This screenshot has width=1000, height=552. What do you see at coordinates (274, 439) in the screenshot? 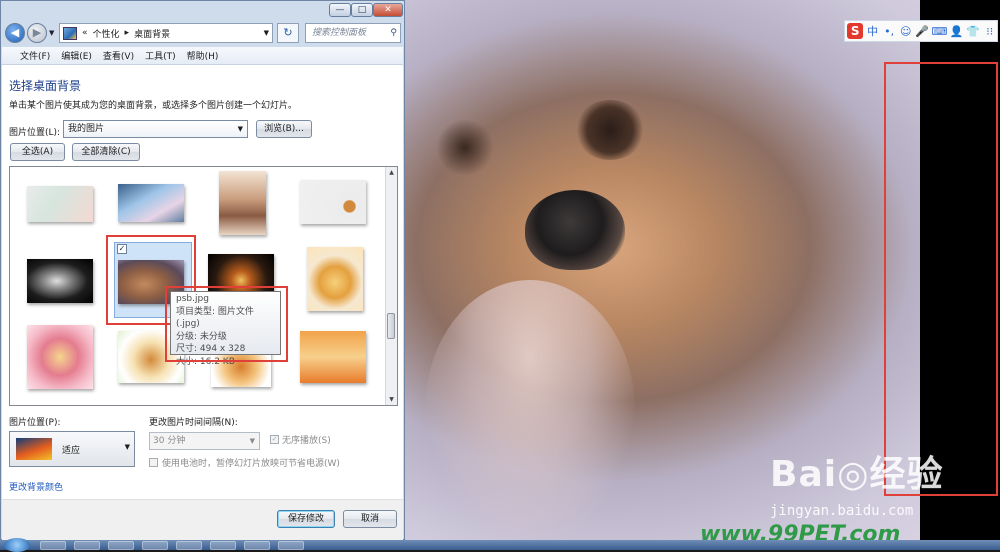
I see `shuffle-checkbox: ✓` at bounding box center [274, 439].